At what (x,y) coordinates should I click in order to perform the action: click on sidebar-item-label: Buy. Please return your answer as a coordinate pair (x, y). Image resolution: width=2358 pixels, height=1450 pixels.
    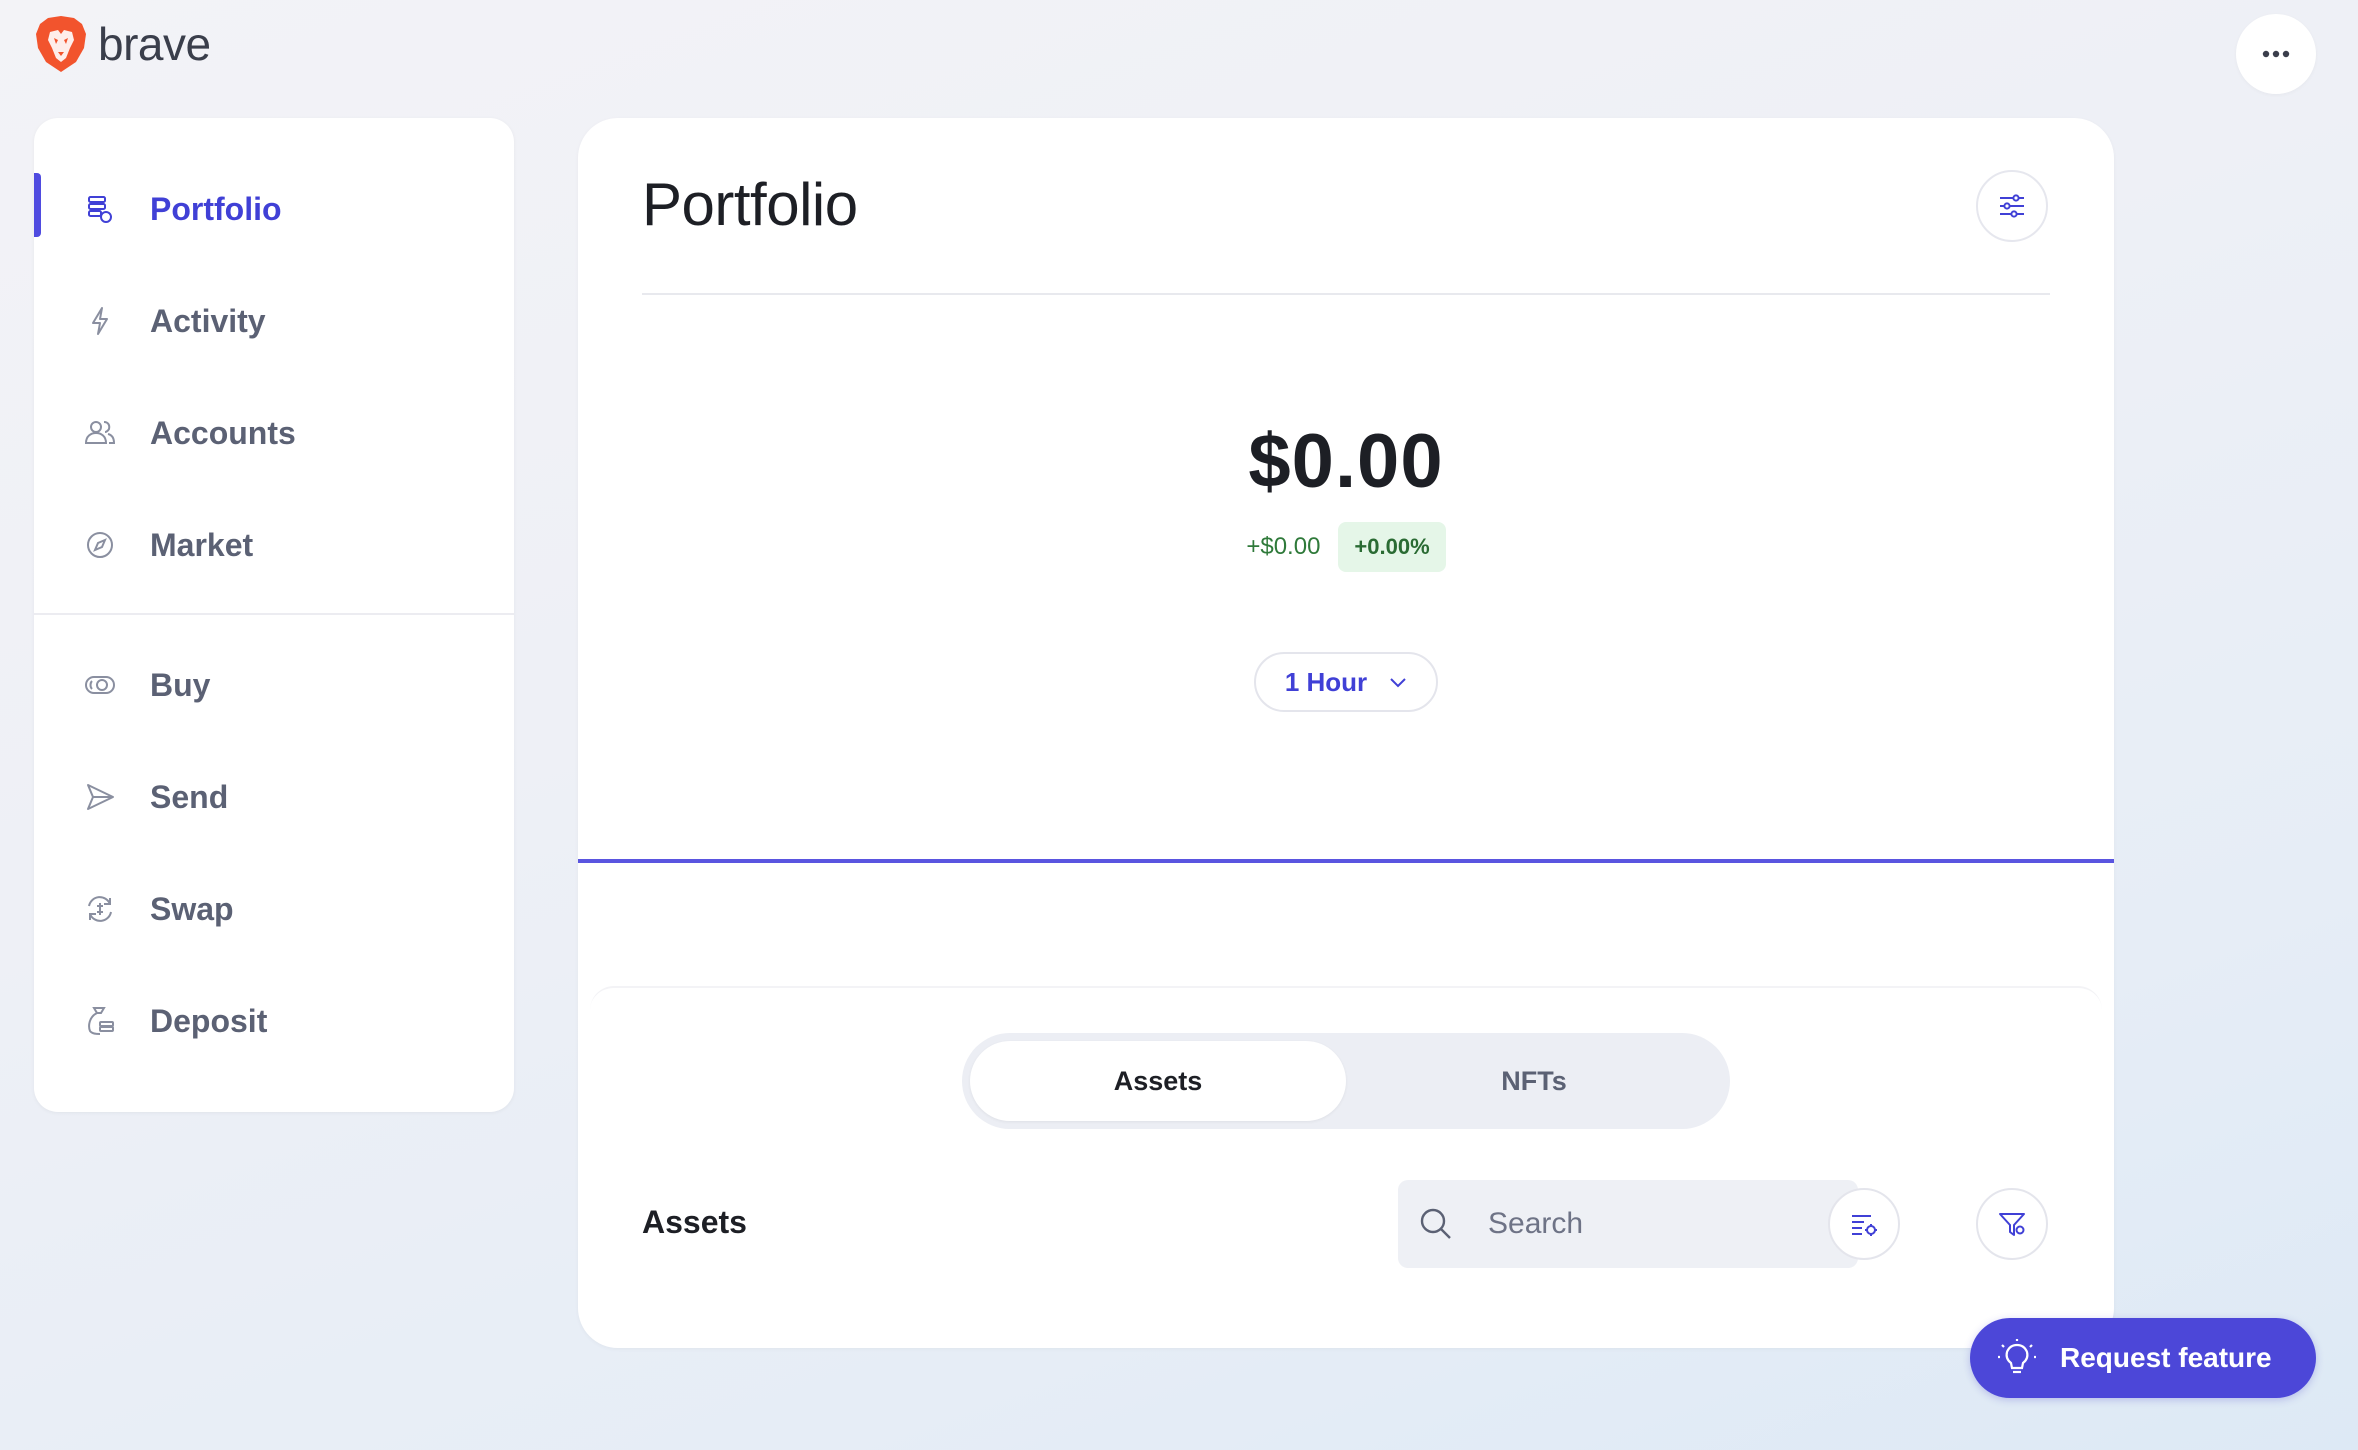
    Looking at the image, I should click on (180, 684).